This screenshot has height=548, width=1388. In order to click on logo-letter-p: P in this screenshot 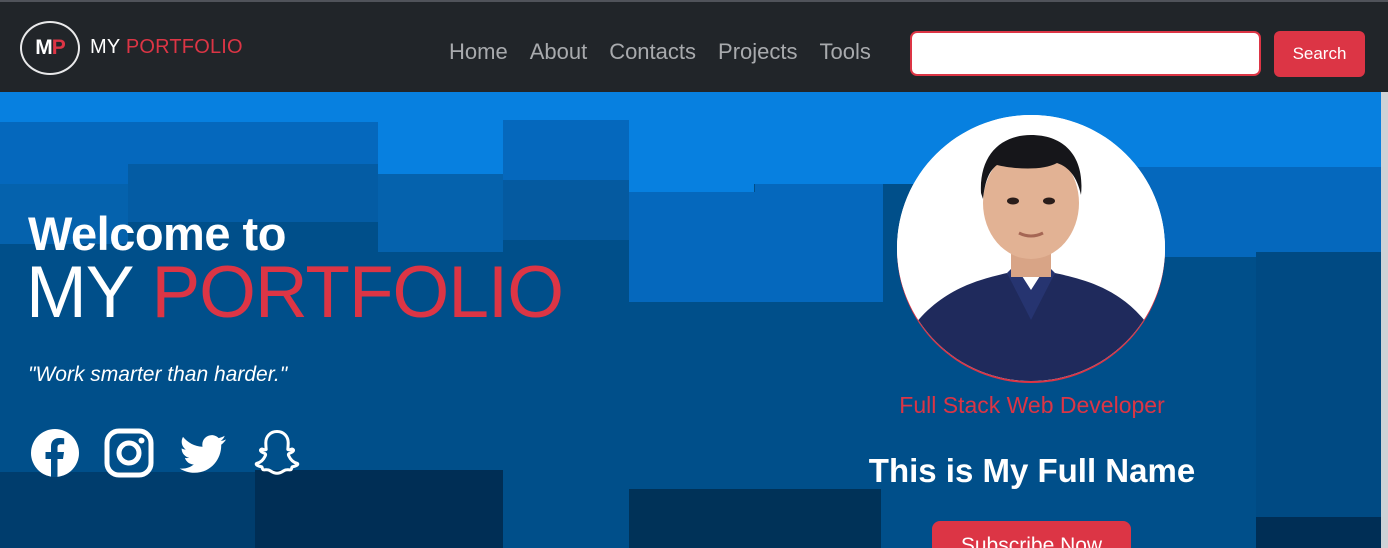, I will do `click(58, 47)`.